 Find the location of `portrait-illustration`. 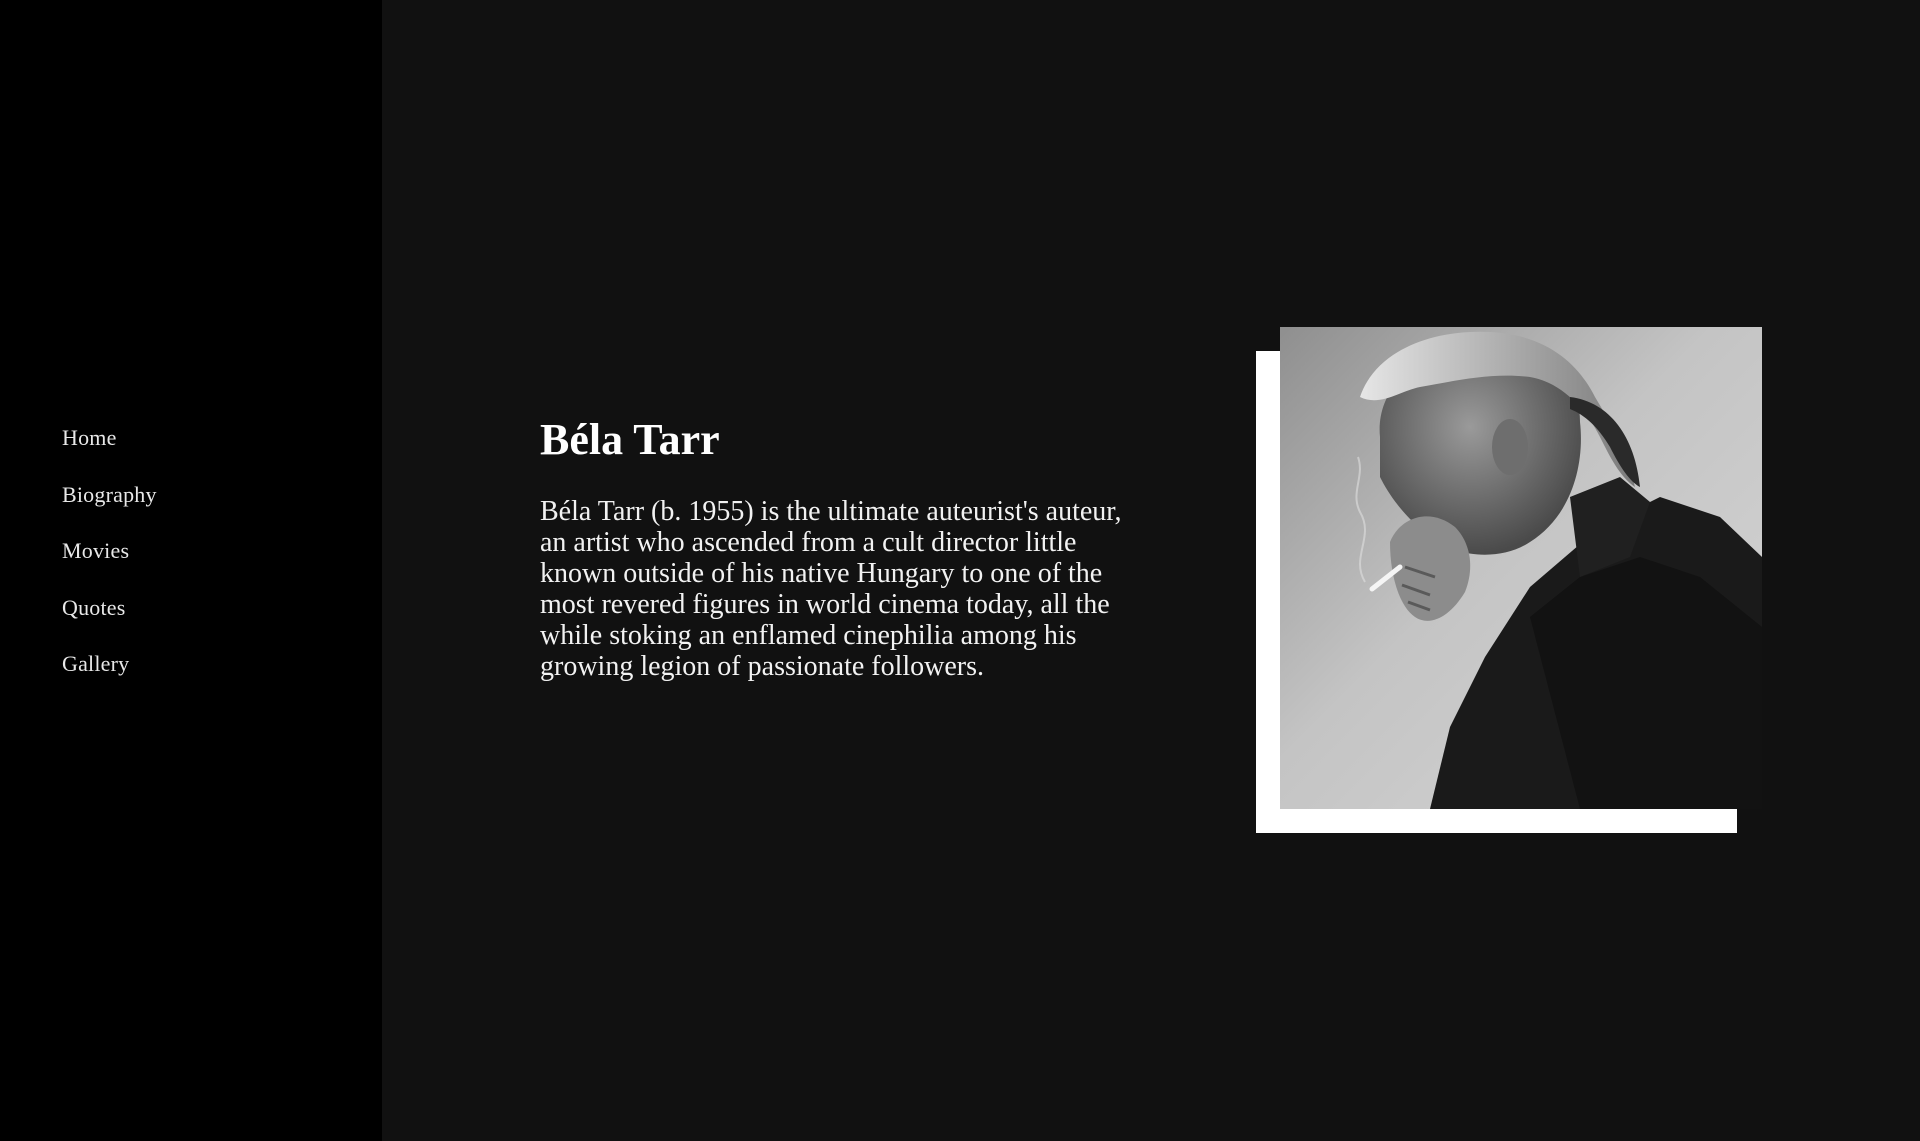

portrait-illustration is located at coordinates (1521, 568).